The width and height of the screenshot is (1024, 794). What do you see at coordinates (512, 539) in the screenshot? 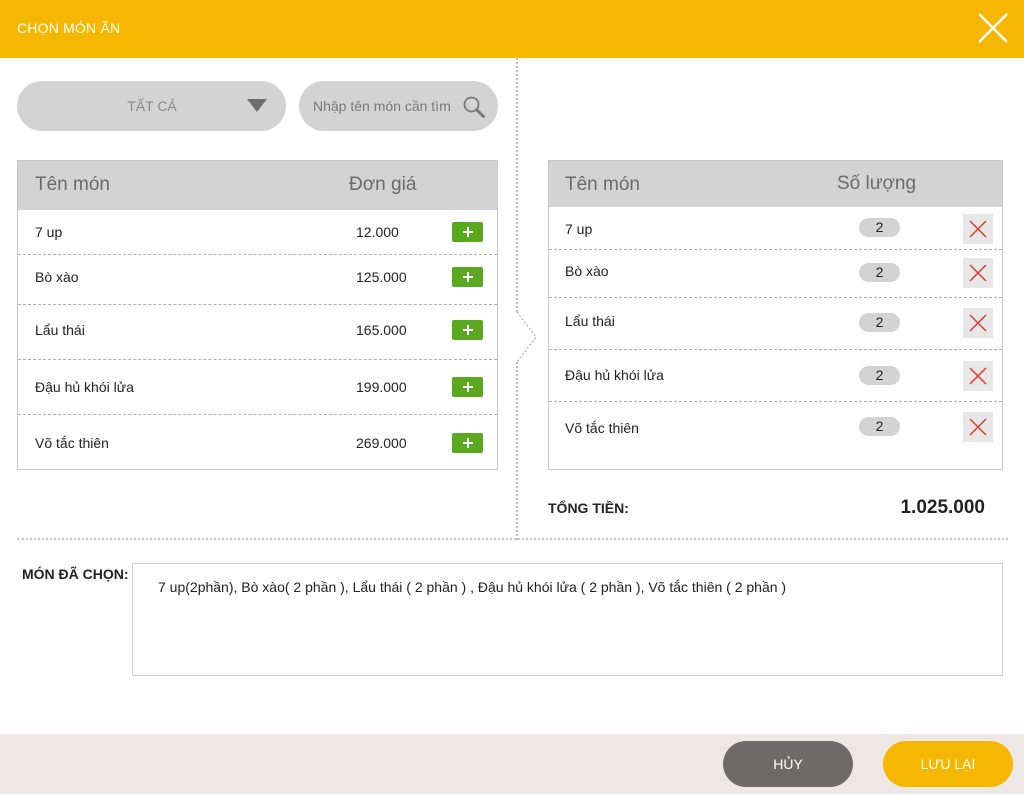
I see `horizontal-divider` at bounding box center [512, 539].